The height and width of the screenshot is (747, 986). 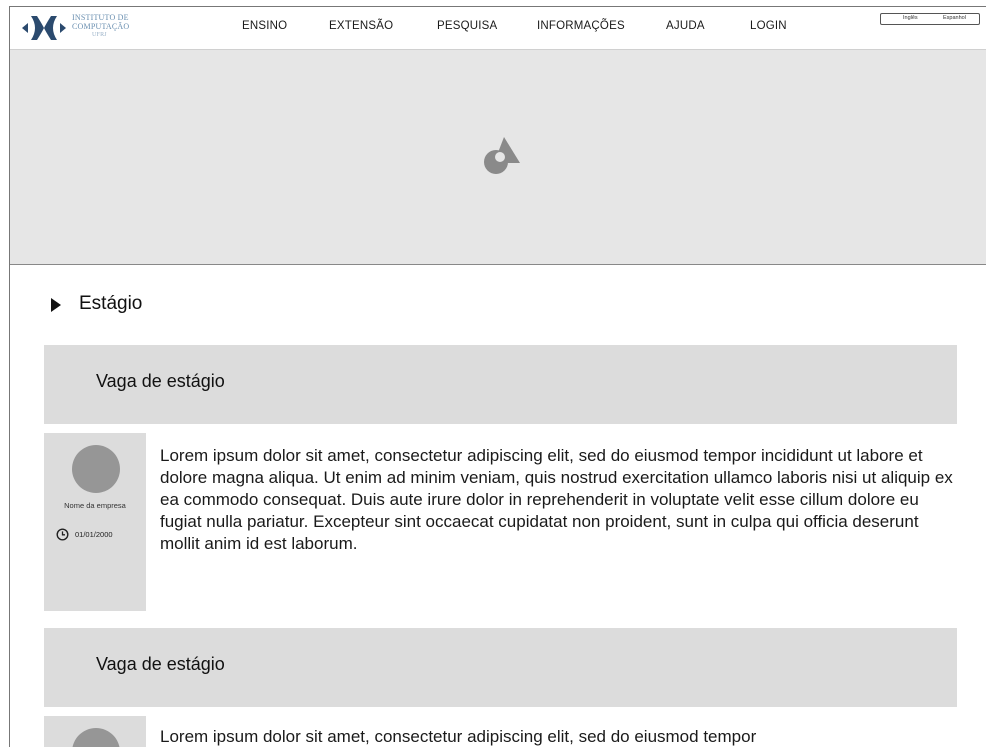 I want to click on institute-logo-icon, so click(x=44, y=28).